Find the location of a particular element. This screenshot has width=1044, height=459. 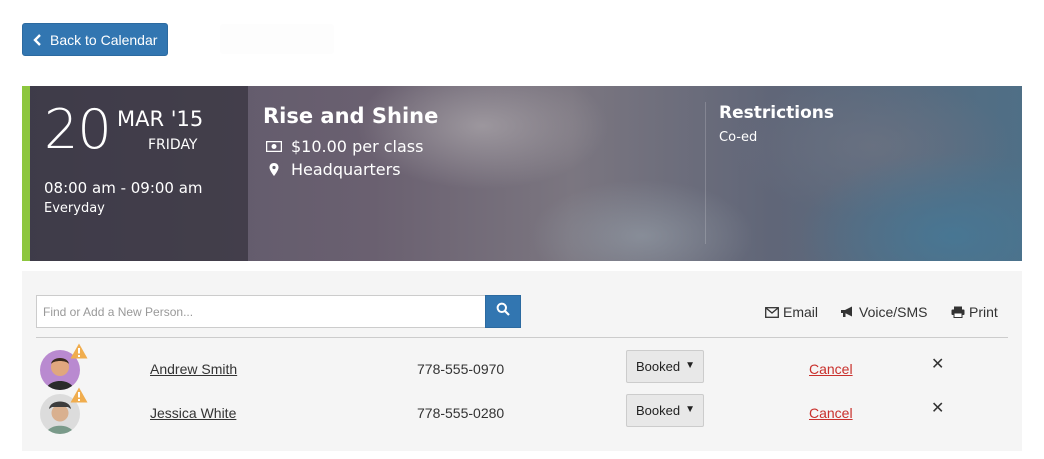

envelope-icon is located at coordinates (772, 312).